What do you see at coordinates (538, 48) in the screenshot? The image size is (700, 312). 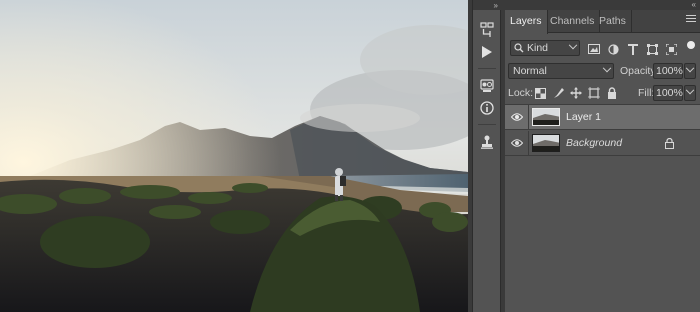 I see `filter-kind-label: Kind` at bounding box center [538, 48].